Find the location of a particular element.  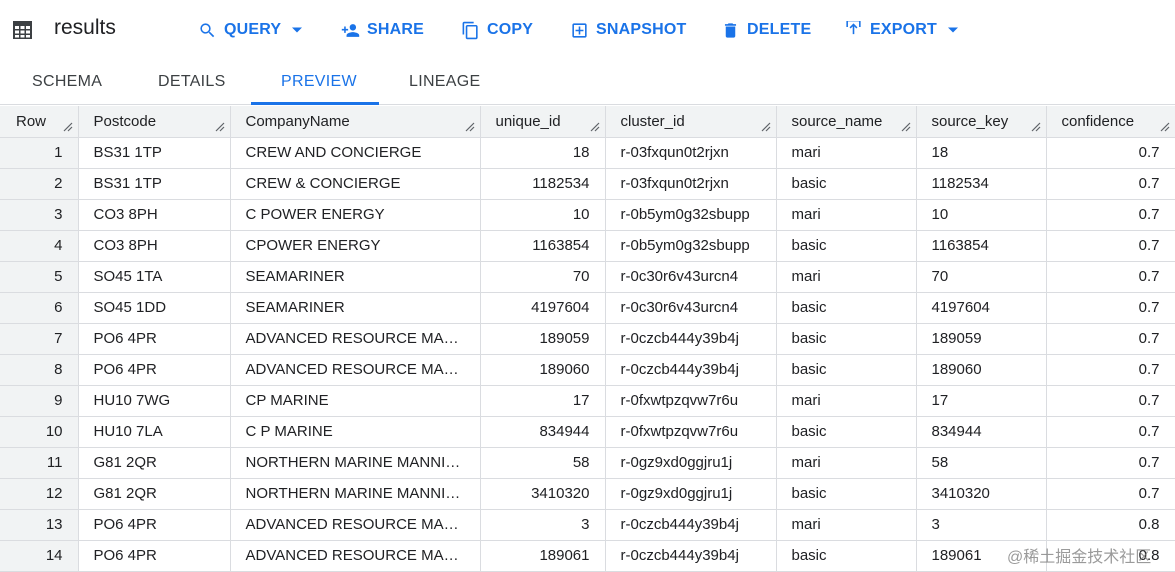

column-header-source-key: source_key is located at coordinates (981, 122).